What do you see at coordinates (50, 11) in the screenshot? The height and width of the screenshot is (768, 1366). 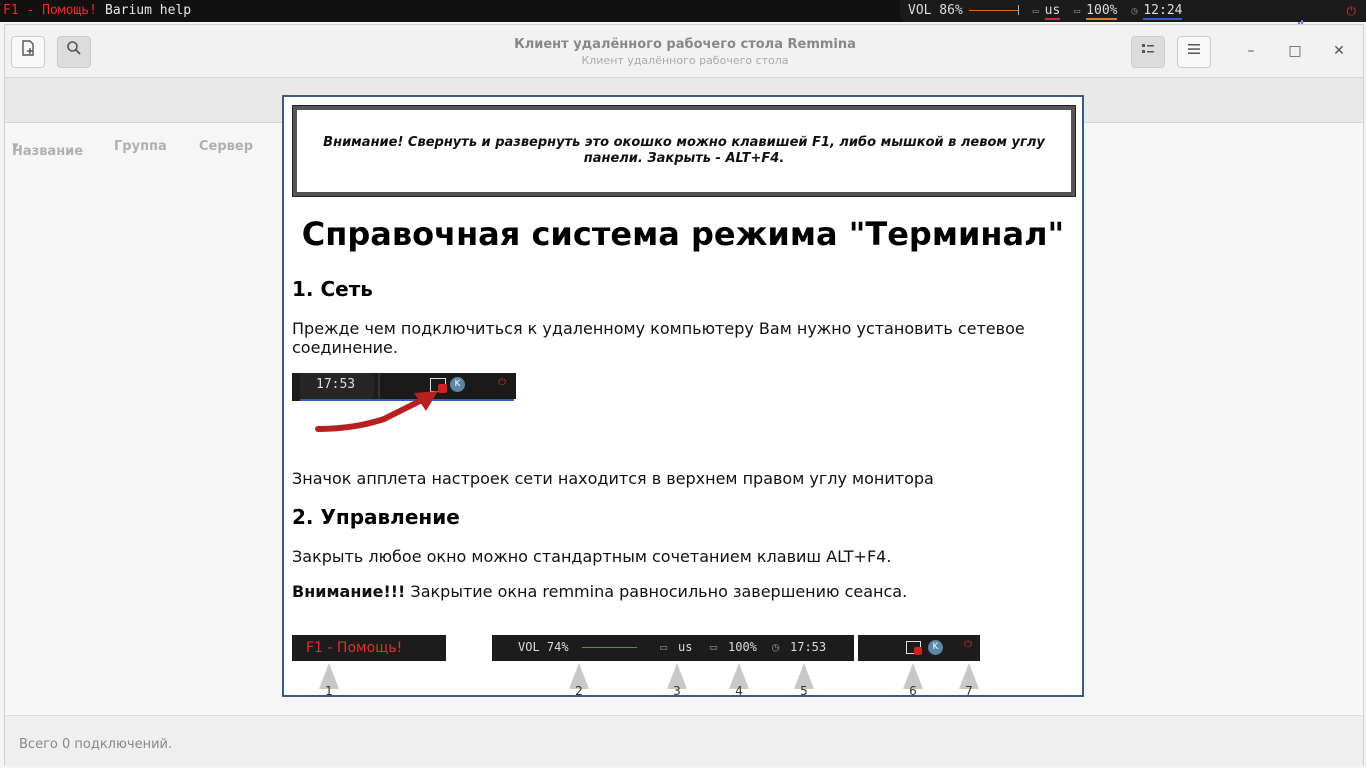 I see `help-toggle-button: F1 - Помощь!` at bounding box center [50, 11].